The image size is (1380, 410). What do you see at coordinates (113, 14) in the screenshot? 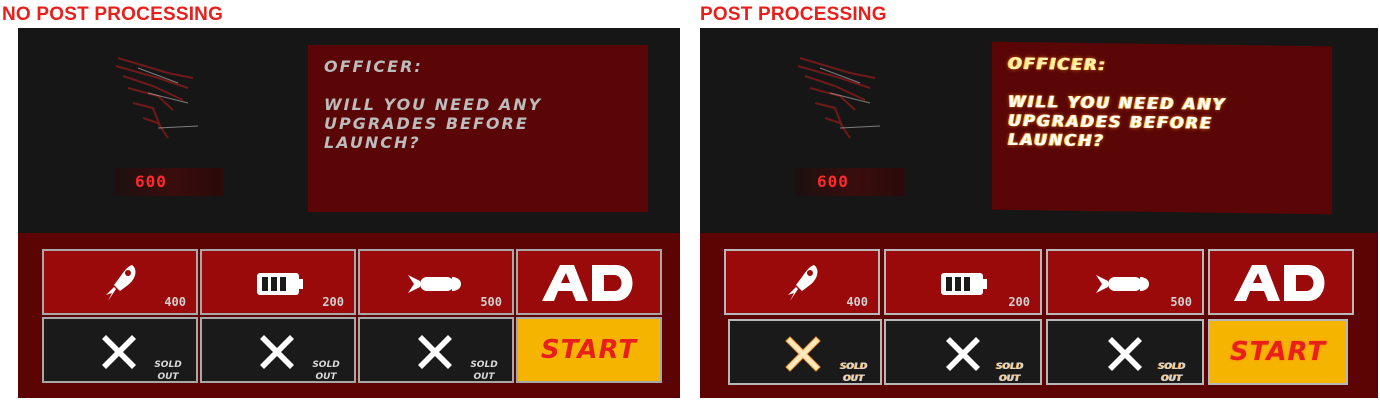
I see `caption-no-post-processing: NO POST PROCESSING` at bounding box center [113, 14].